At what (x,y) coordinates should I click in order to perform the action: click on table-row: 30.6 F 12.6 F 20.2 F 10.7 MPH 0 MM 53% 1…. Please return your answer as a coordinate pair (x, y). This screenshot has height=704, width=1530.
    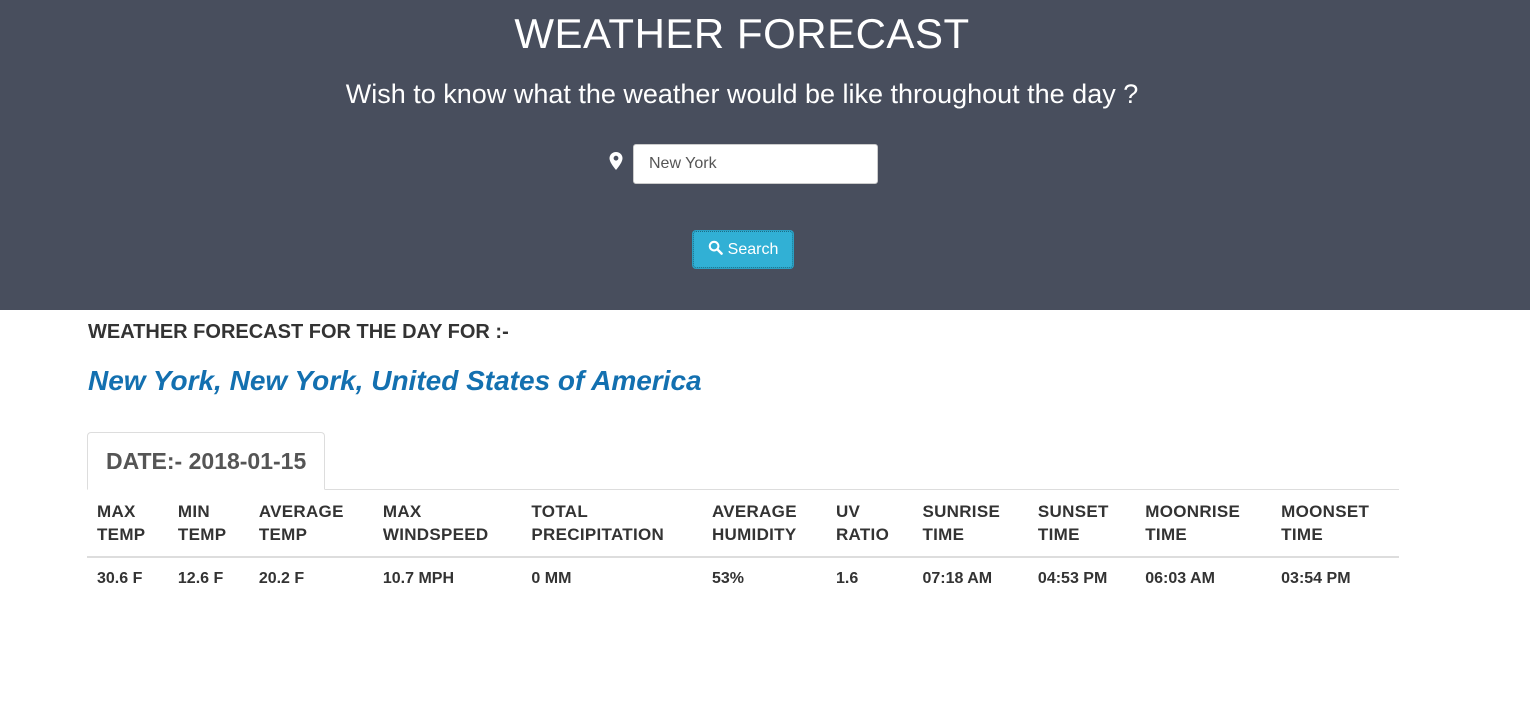
    Looking at the image, I should click on (743, 578).